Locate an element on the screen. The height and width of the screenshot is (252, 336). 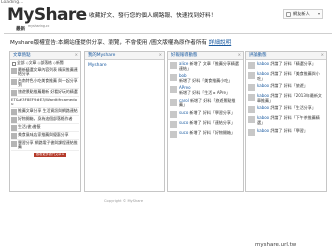
feed-item: kaboo 評論了 好料「生活分享」 is located at coordinates (286, 110).